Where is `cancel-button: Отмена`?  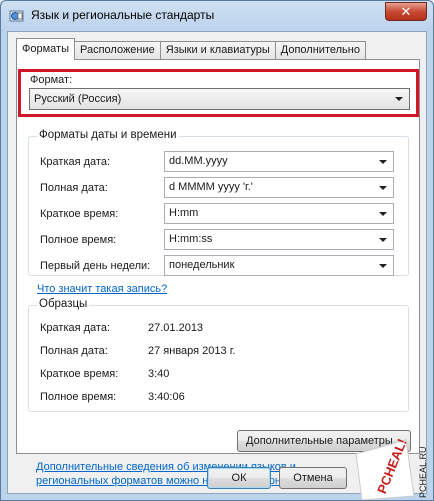
cancel-button: Отмена is located at coordinates (313, 478).